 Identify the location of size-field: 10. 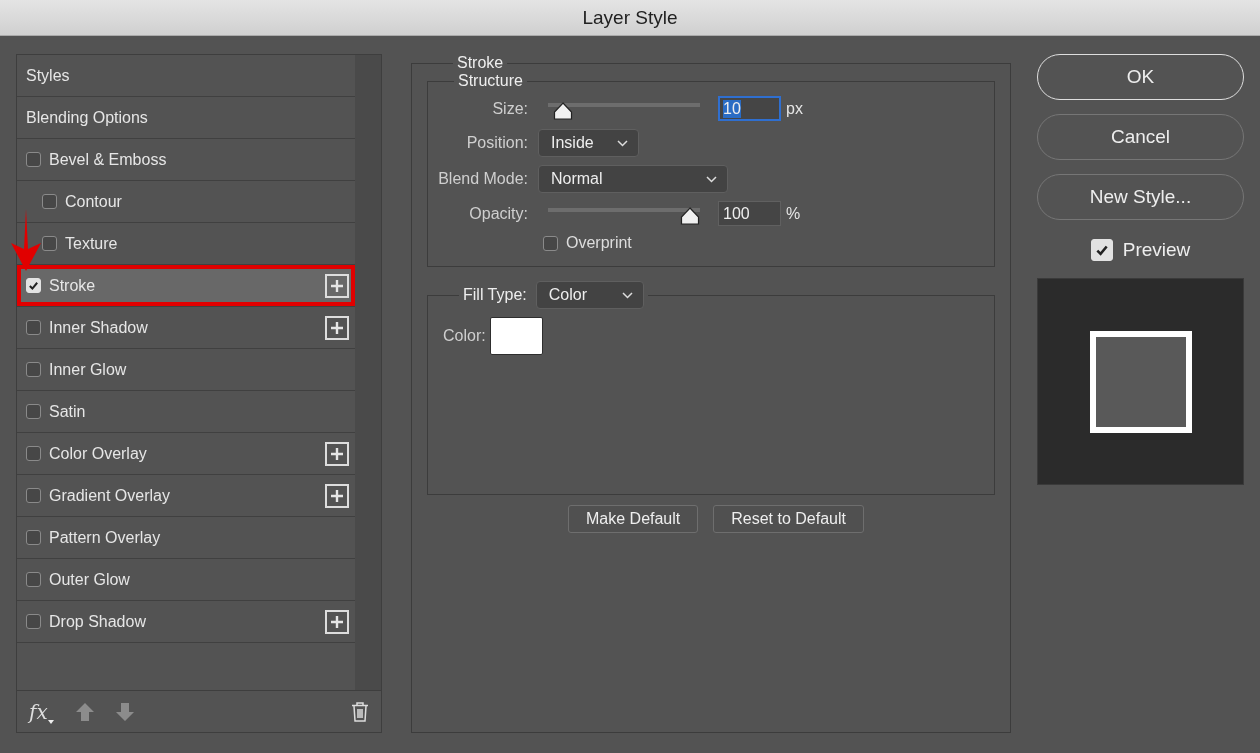
(749, 108).